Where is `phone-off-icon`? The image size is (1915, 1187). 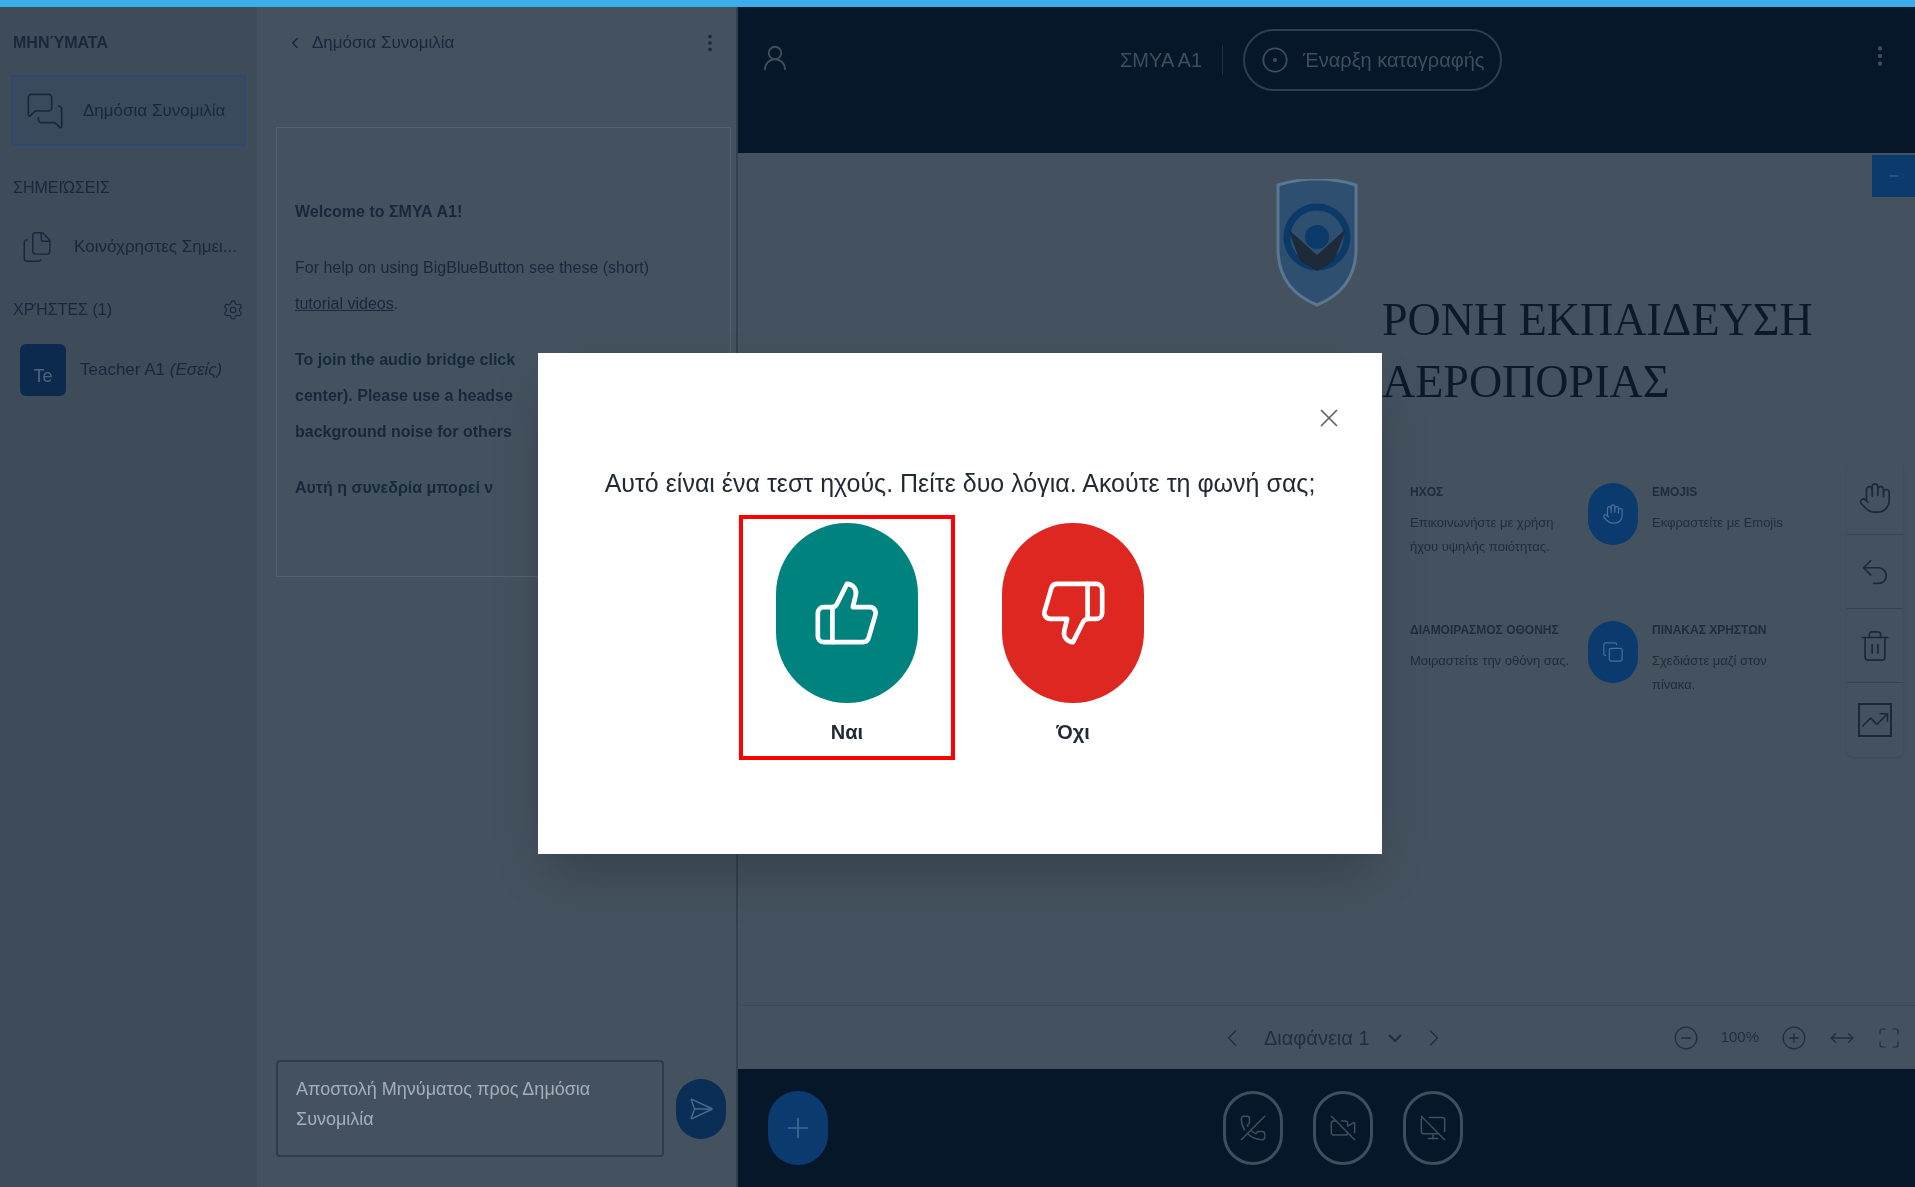
phone-off-icon is located at coordinates (1253, 1128).